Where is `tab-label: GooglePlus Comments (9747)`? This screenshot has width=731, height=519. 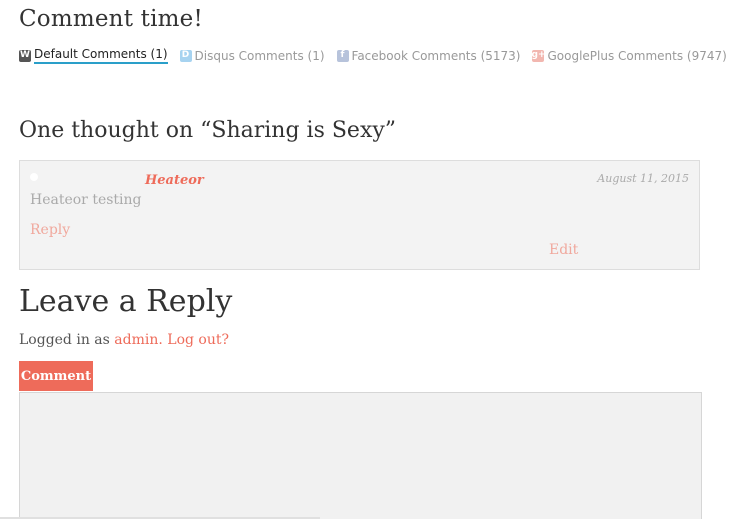
tab-label: GooglePlus Comments (9747) is located at coordinates (637, 55).